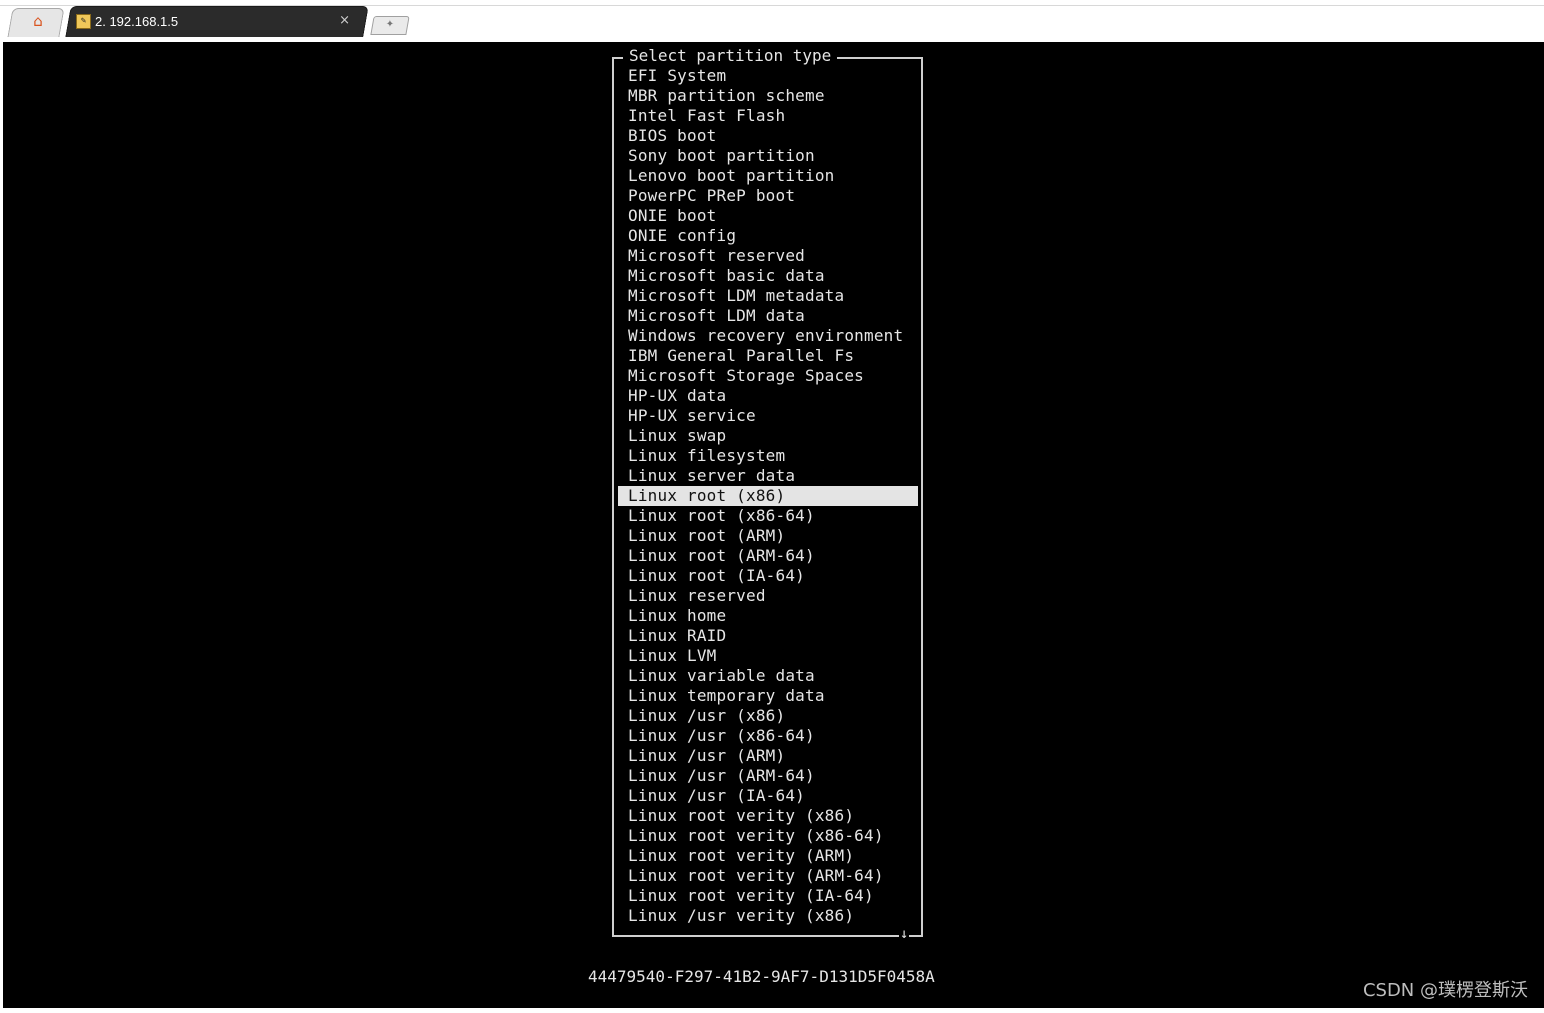 The height and width of the screenshot is (1013, 1544). What do you see at coordinates (768, 156) in the screenshot?
I see `menu-item: Sony boot partition` at bounding box center [768, 156].